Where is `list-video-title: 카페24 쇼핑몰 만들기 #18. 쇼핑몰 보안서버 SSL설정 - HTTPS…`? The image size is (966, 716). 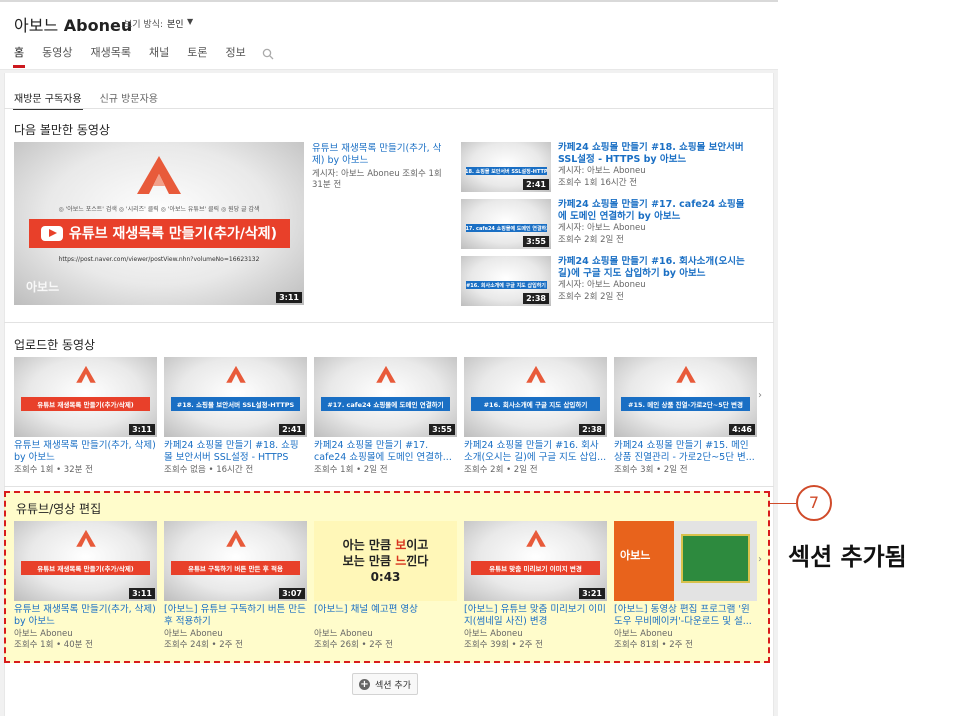 list-video-title: 카페24 쇼핑몰 만들기 #18. 쇼핑몰 보안서버 SSL설정 - HTTPS… is located at coordinates (655, 154).